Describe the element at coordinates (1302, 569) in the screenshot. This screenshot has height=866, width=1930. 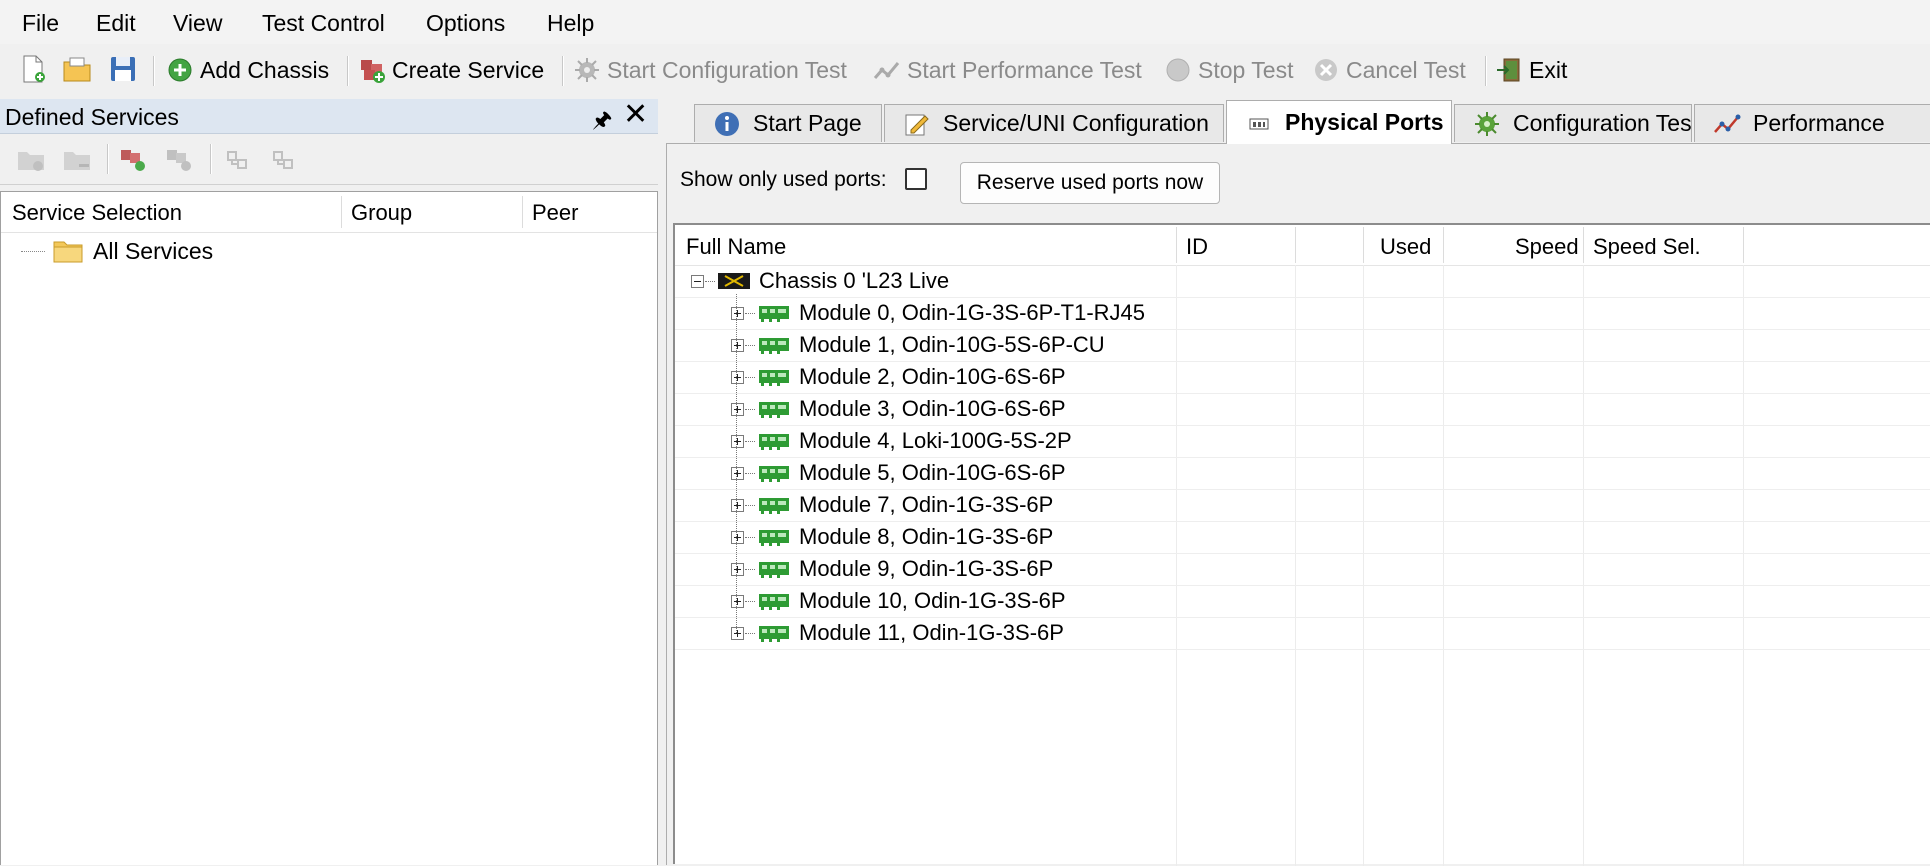
I see `module-row: Module 9, Odin-1G-3S-6P` at that location.